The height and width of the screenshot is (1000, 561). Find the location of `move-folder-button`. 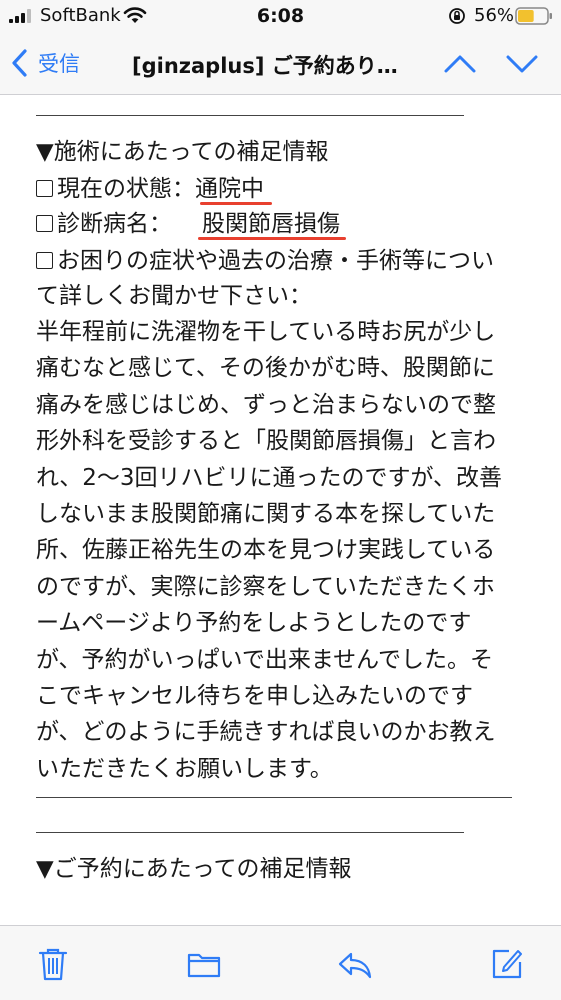

move-folder-button is located at coordinates (204, 964).